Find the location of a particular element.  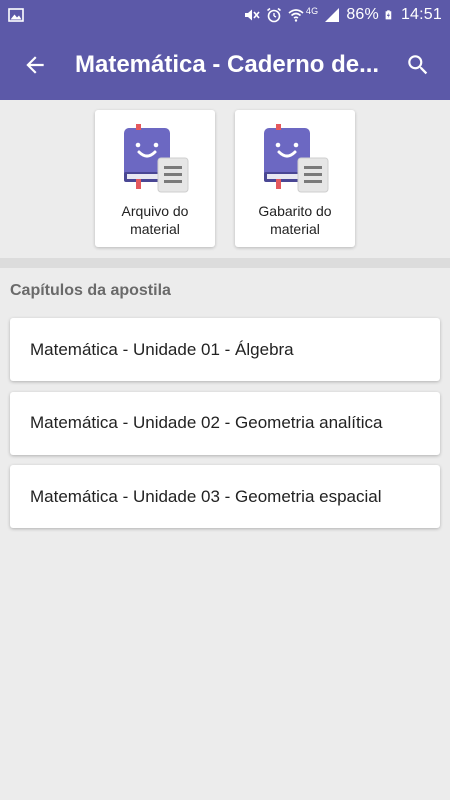

back-button is located at coordinates (35, 65).